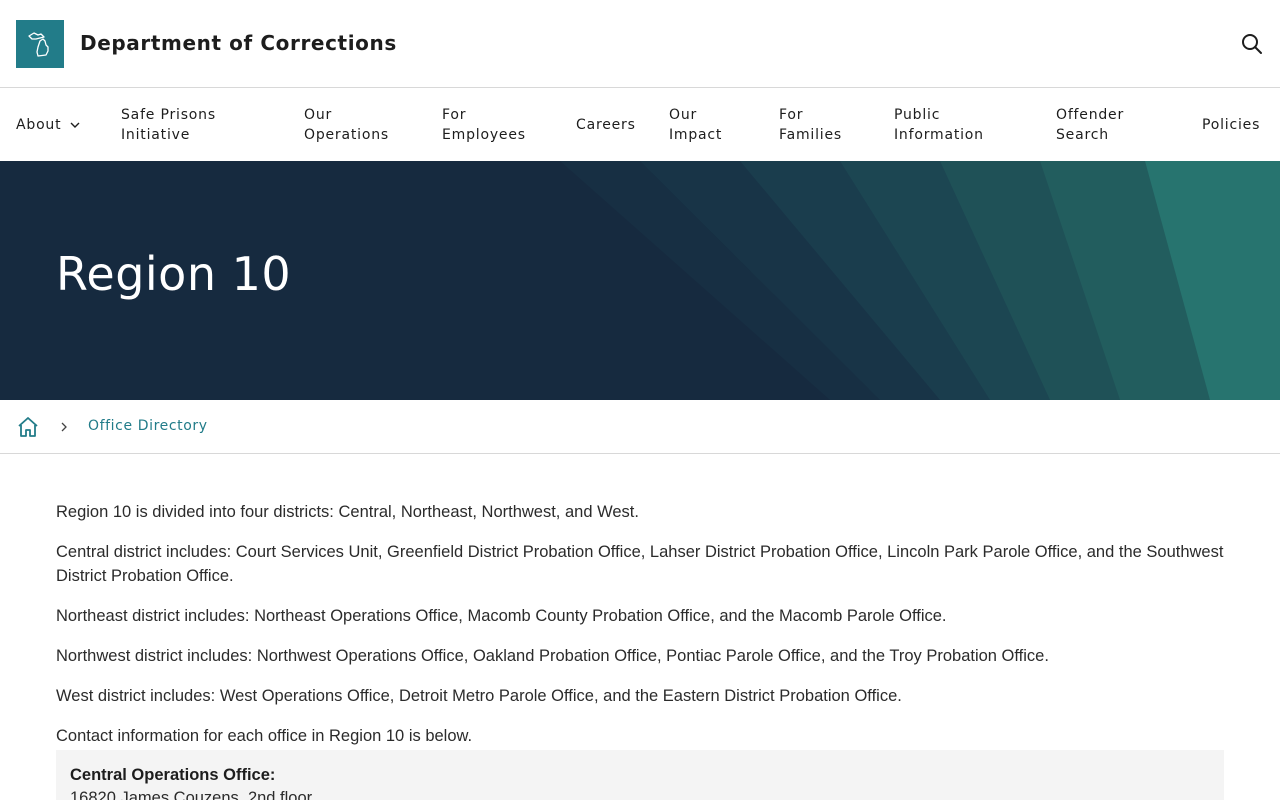 This screenshot has height=800, width=1280. What do you see at coordinates (75, 125) in the screenshot?
I see `chevron-down-icon` at bounding box center [75, 125].